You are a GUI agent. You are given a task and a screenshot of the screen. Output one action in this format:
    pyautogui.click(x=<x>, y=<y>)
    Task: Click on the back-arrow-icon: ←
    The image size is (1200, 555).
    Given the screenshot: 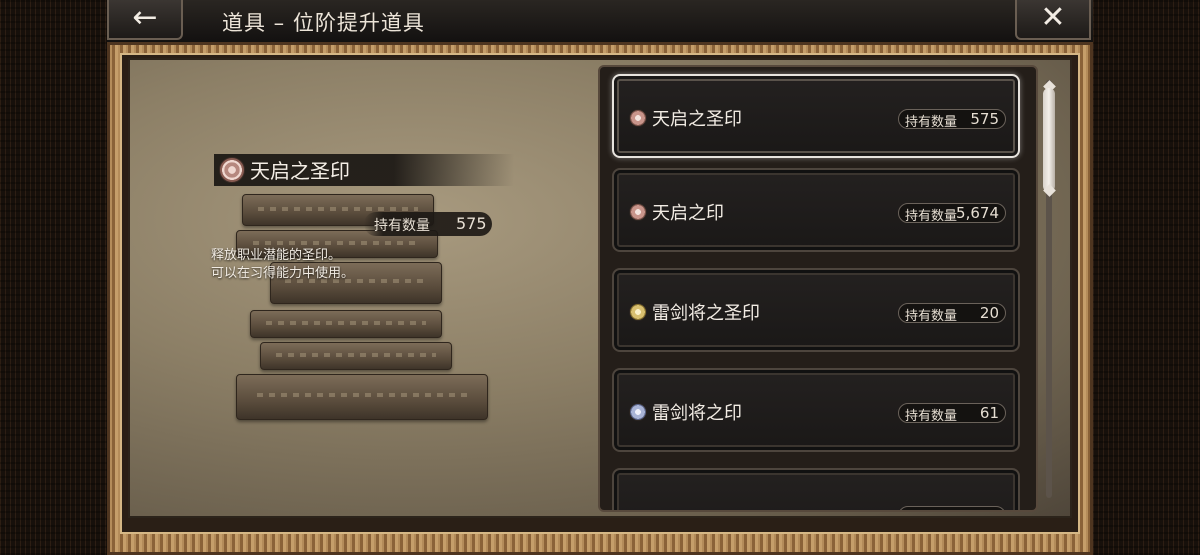 What is the action you would take?
    pyautogui.click(x=145, y=17)
    